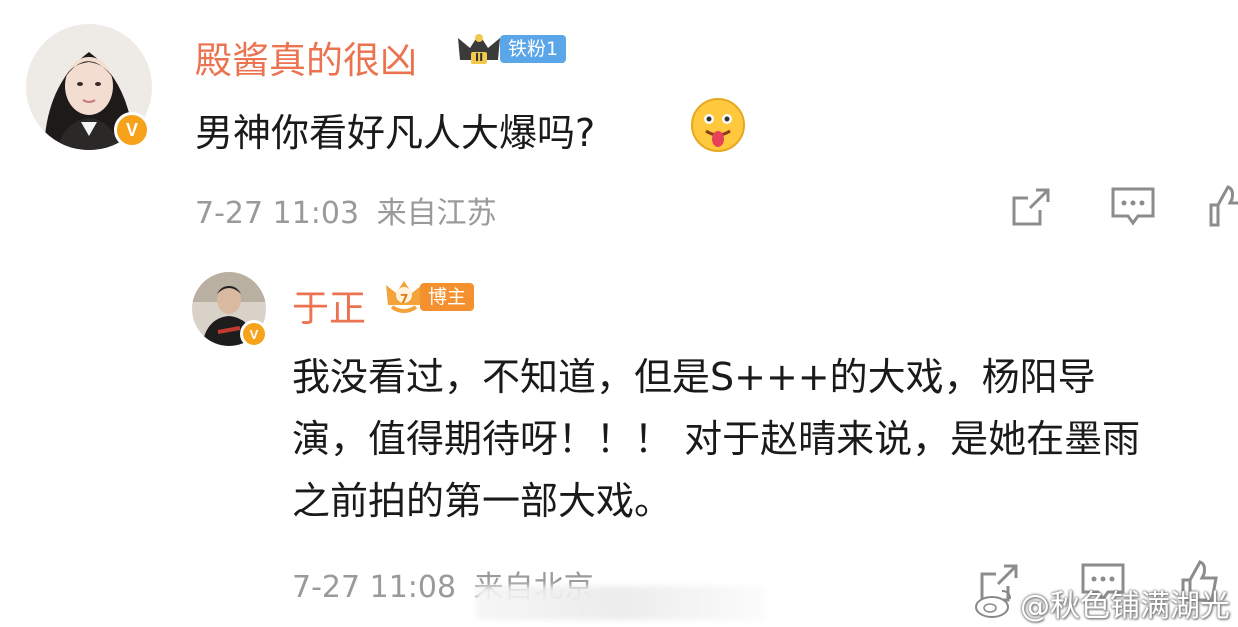 This screenshot has height=627, width=1238. What do you see at coordinates (404, 299) in the screenshot?
I see `badge-level: 7` at bounding box center [404, 299].